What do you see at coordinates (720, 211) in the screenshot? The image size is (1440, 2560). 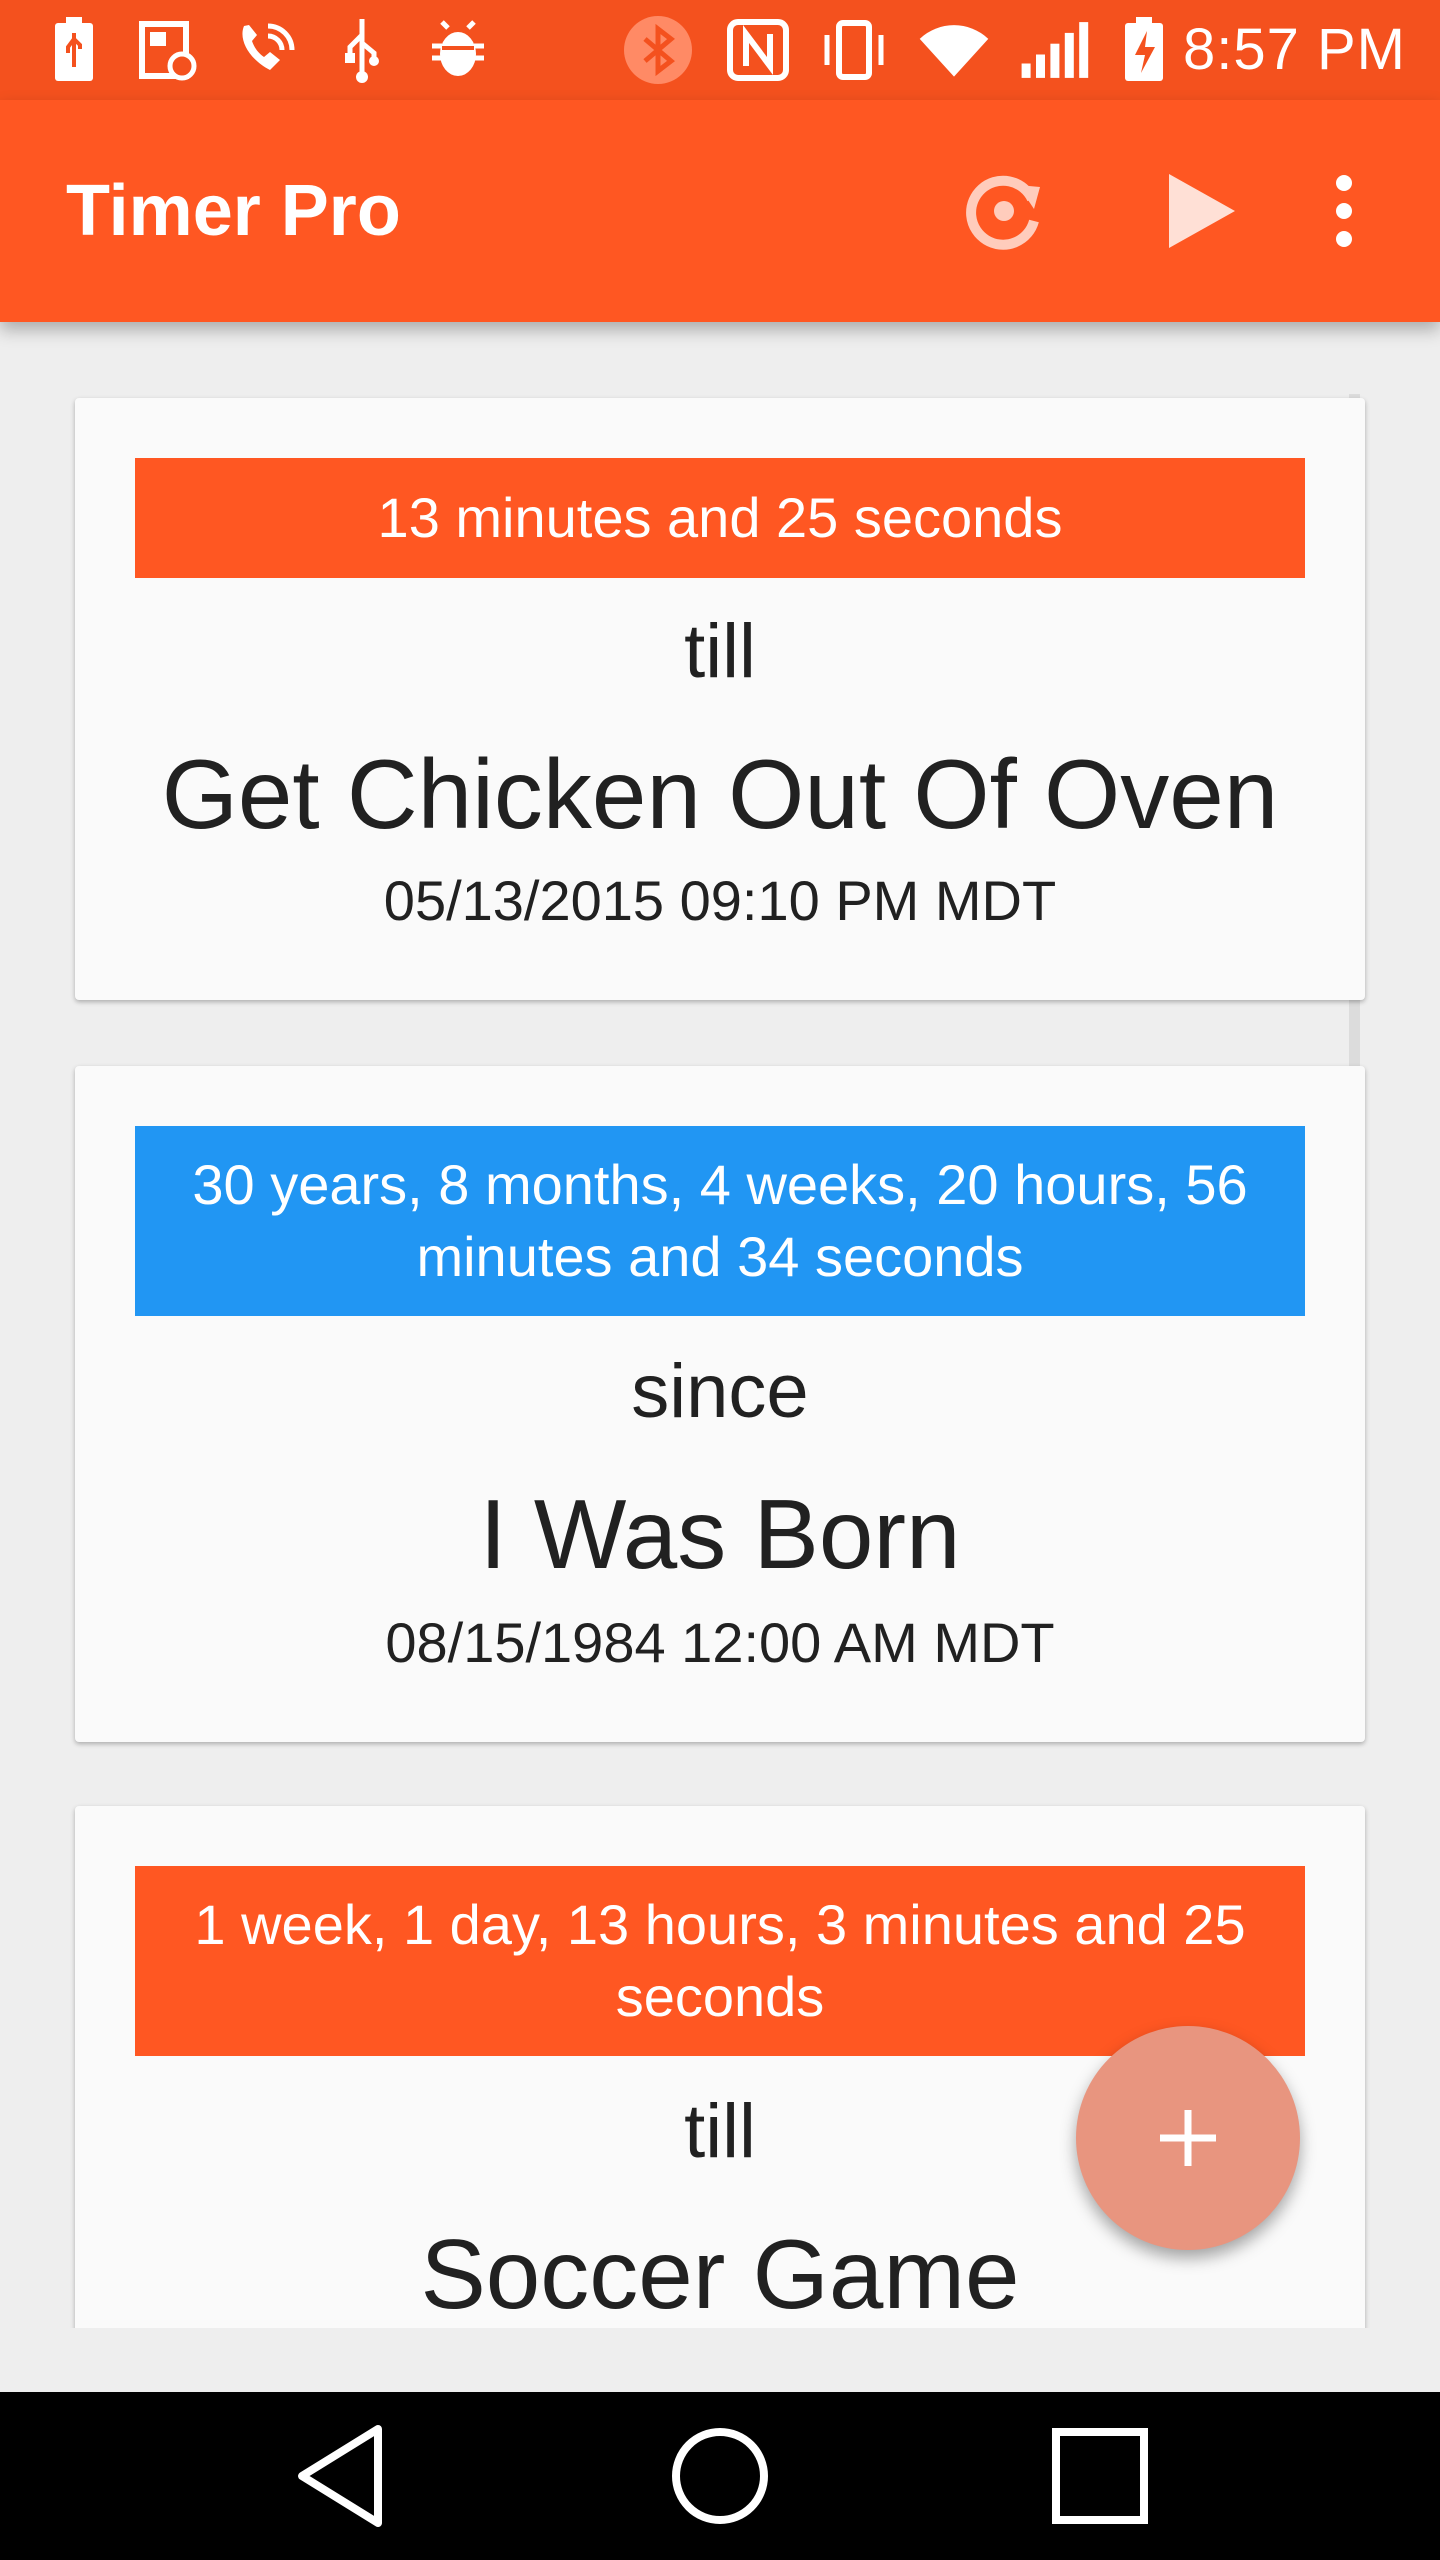 I see `app-bar: Timer Pro` at bounding box center [720, 211].